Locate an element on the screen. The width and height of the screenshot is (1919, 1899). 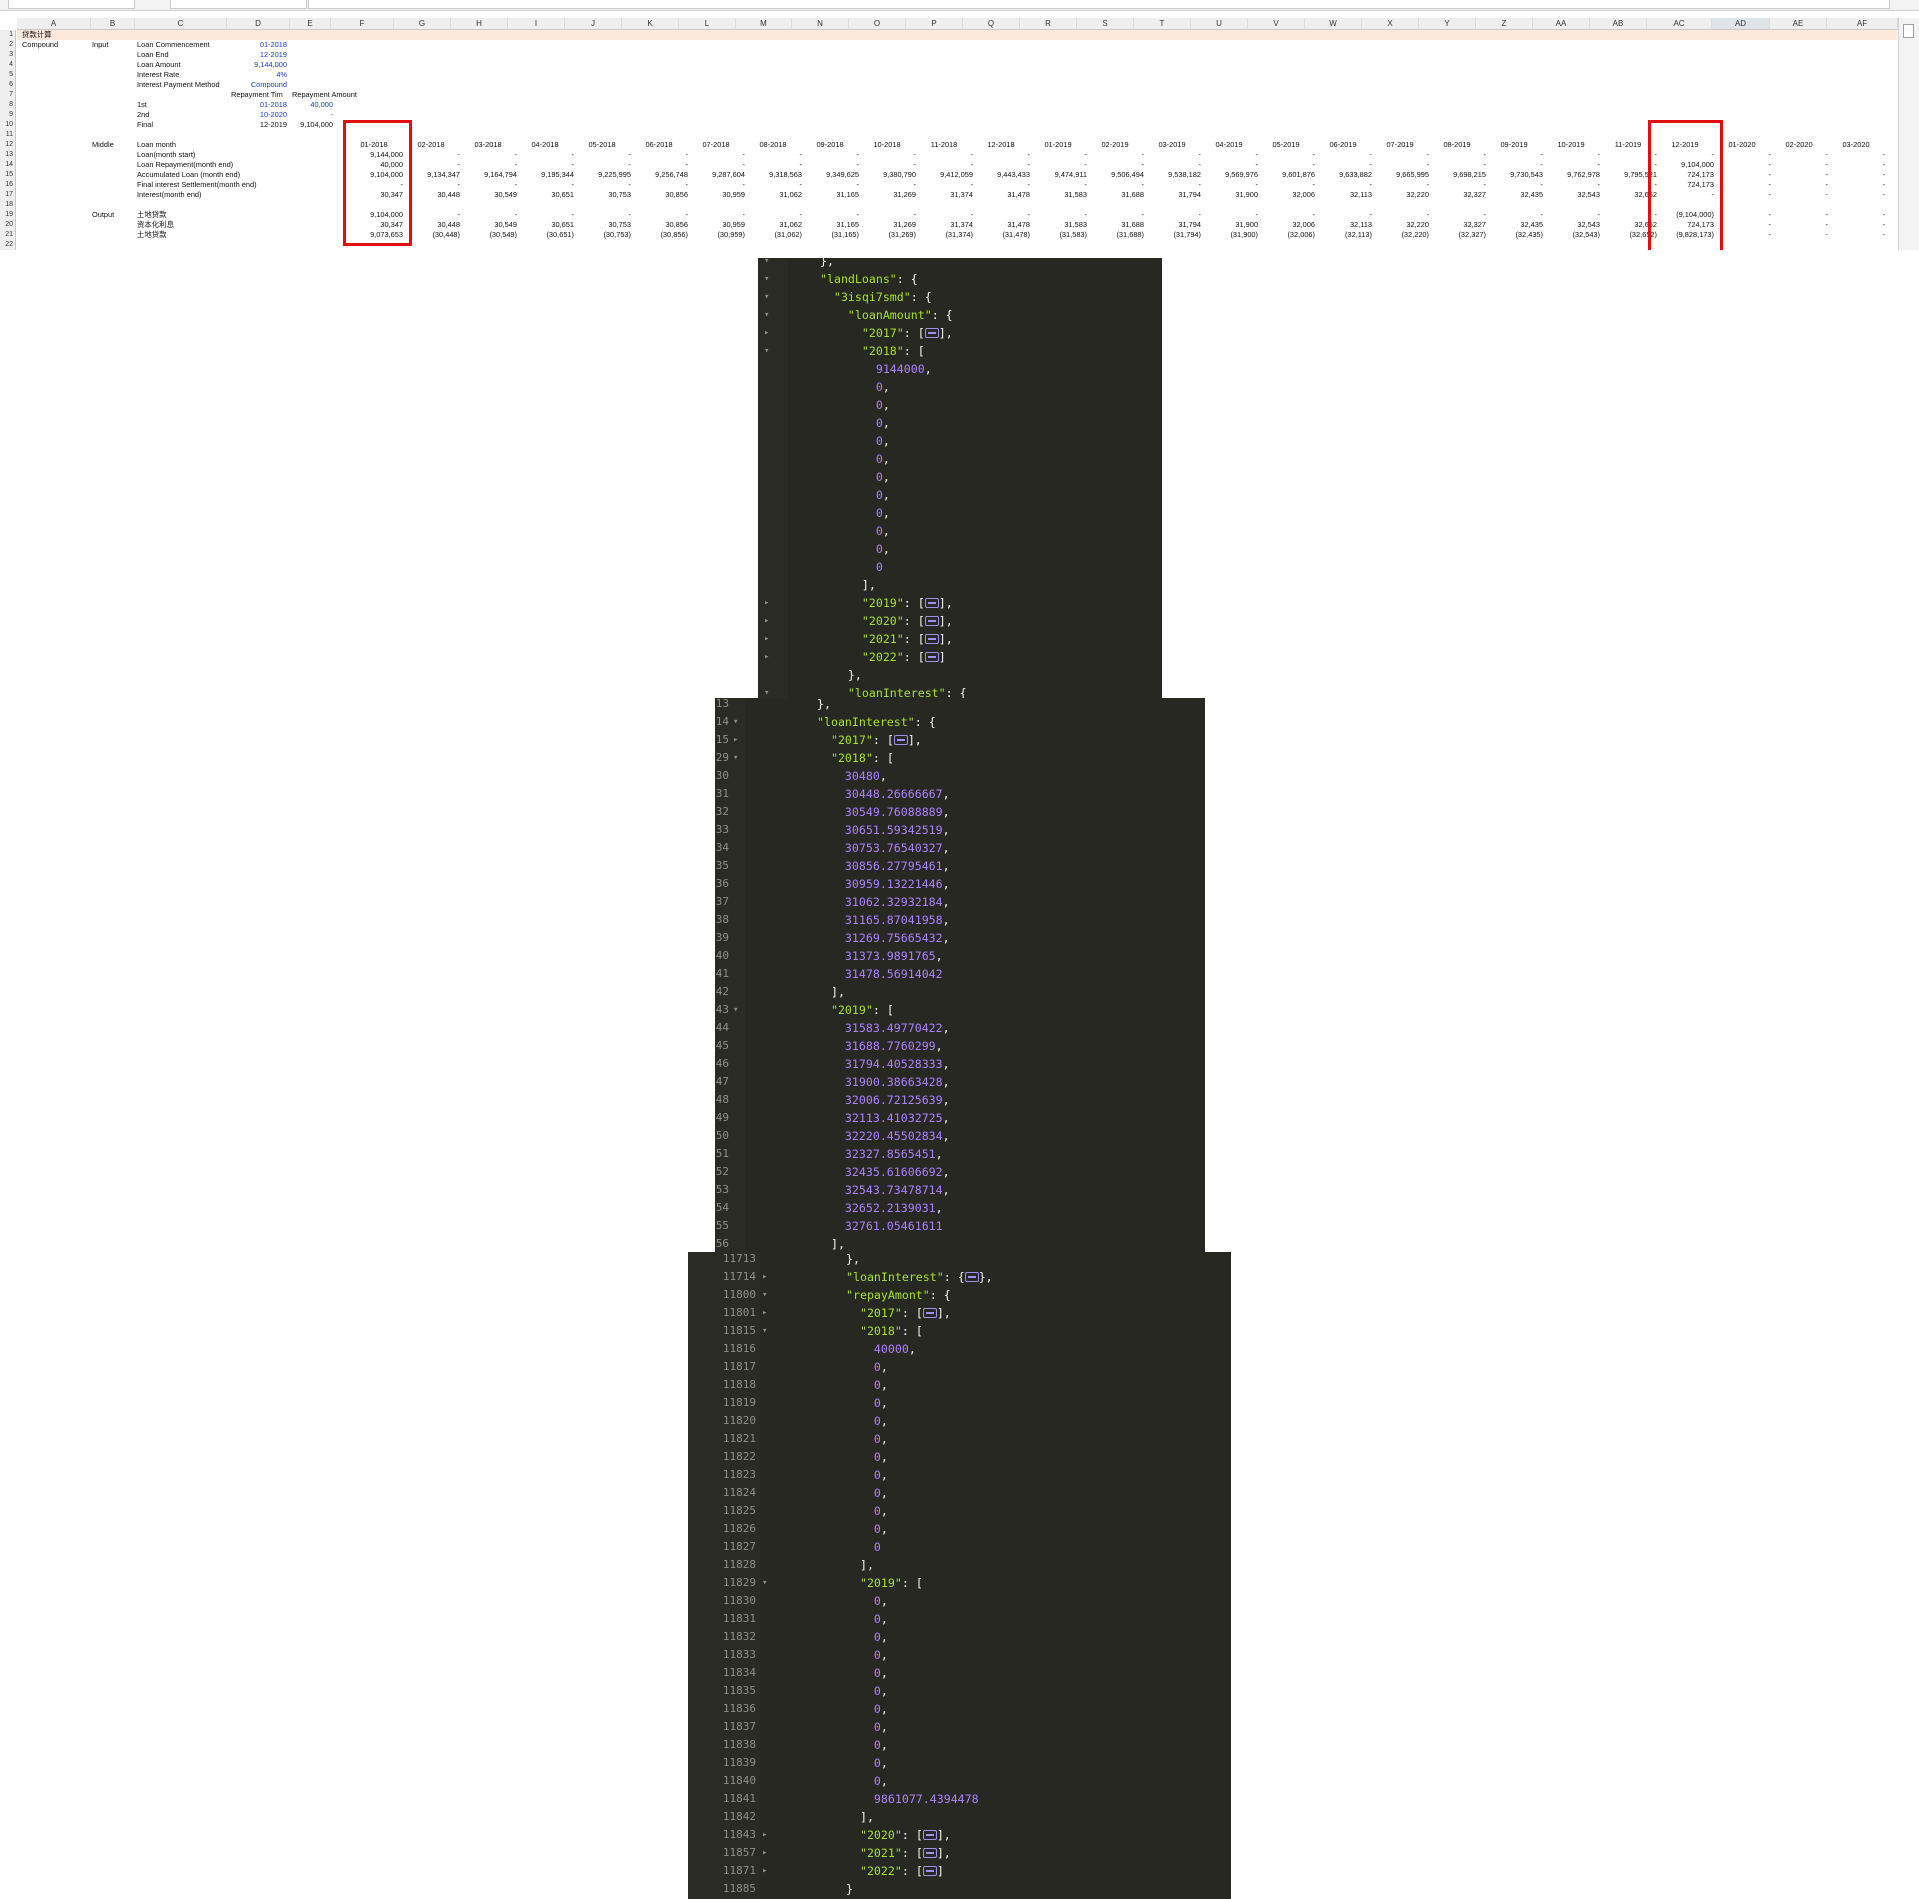
month-cell-acc: 9,287,604 is located at coordinates (716, 175).